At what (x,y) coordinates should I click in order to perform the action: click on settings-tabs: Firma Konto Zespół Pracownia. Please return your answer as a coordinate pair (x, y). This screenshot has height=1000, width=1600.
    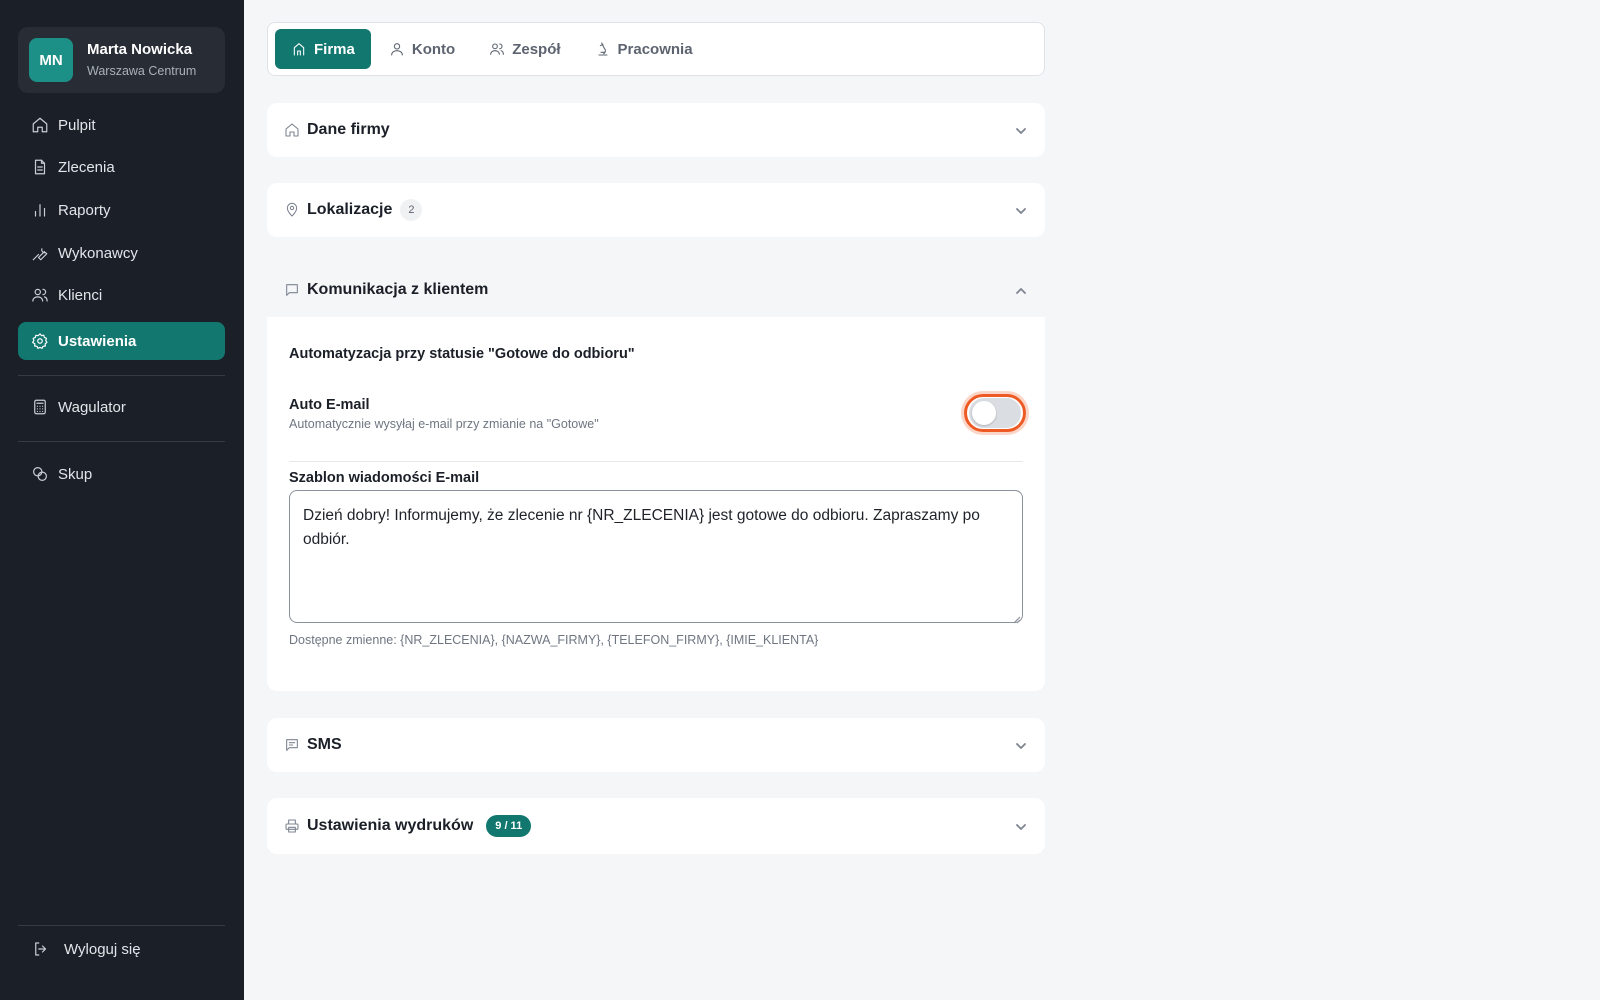
    Looking at the image, I should click on (656, 49).